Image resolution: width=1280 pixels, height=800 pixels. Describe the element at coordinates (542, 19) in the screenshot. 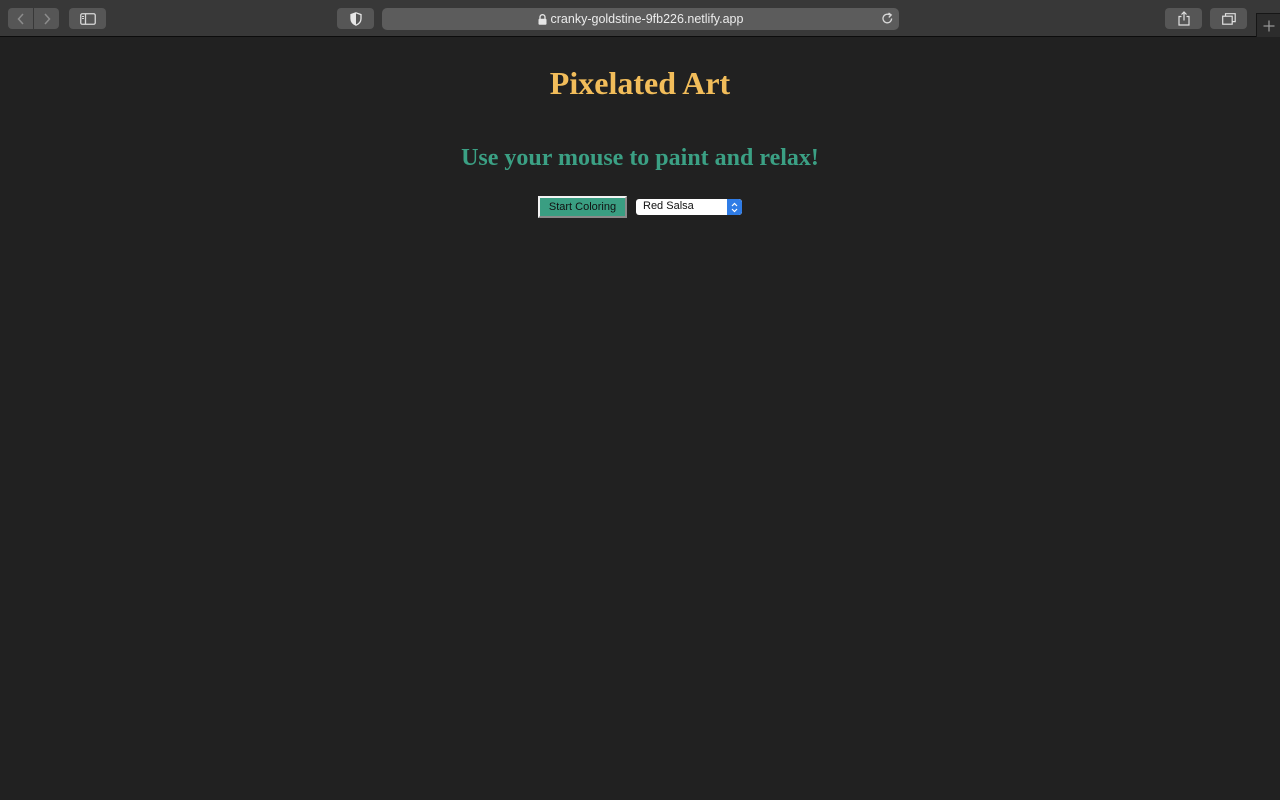

I see `lock-icon` at that location.